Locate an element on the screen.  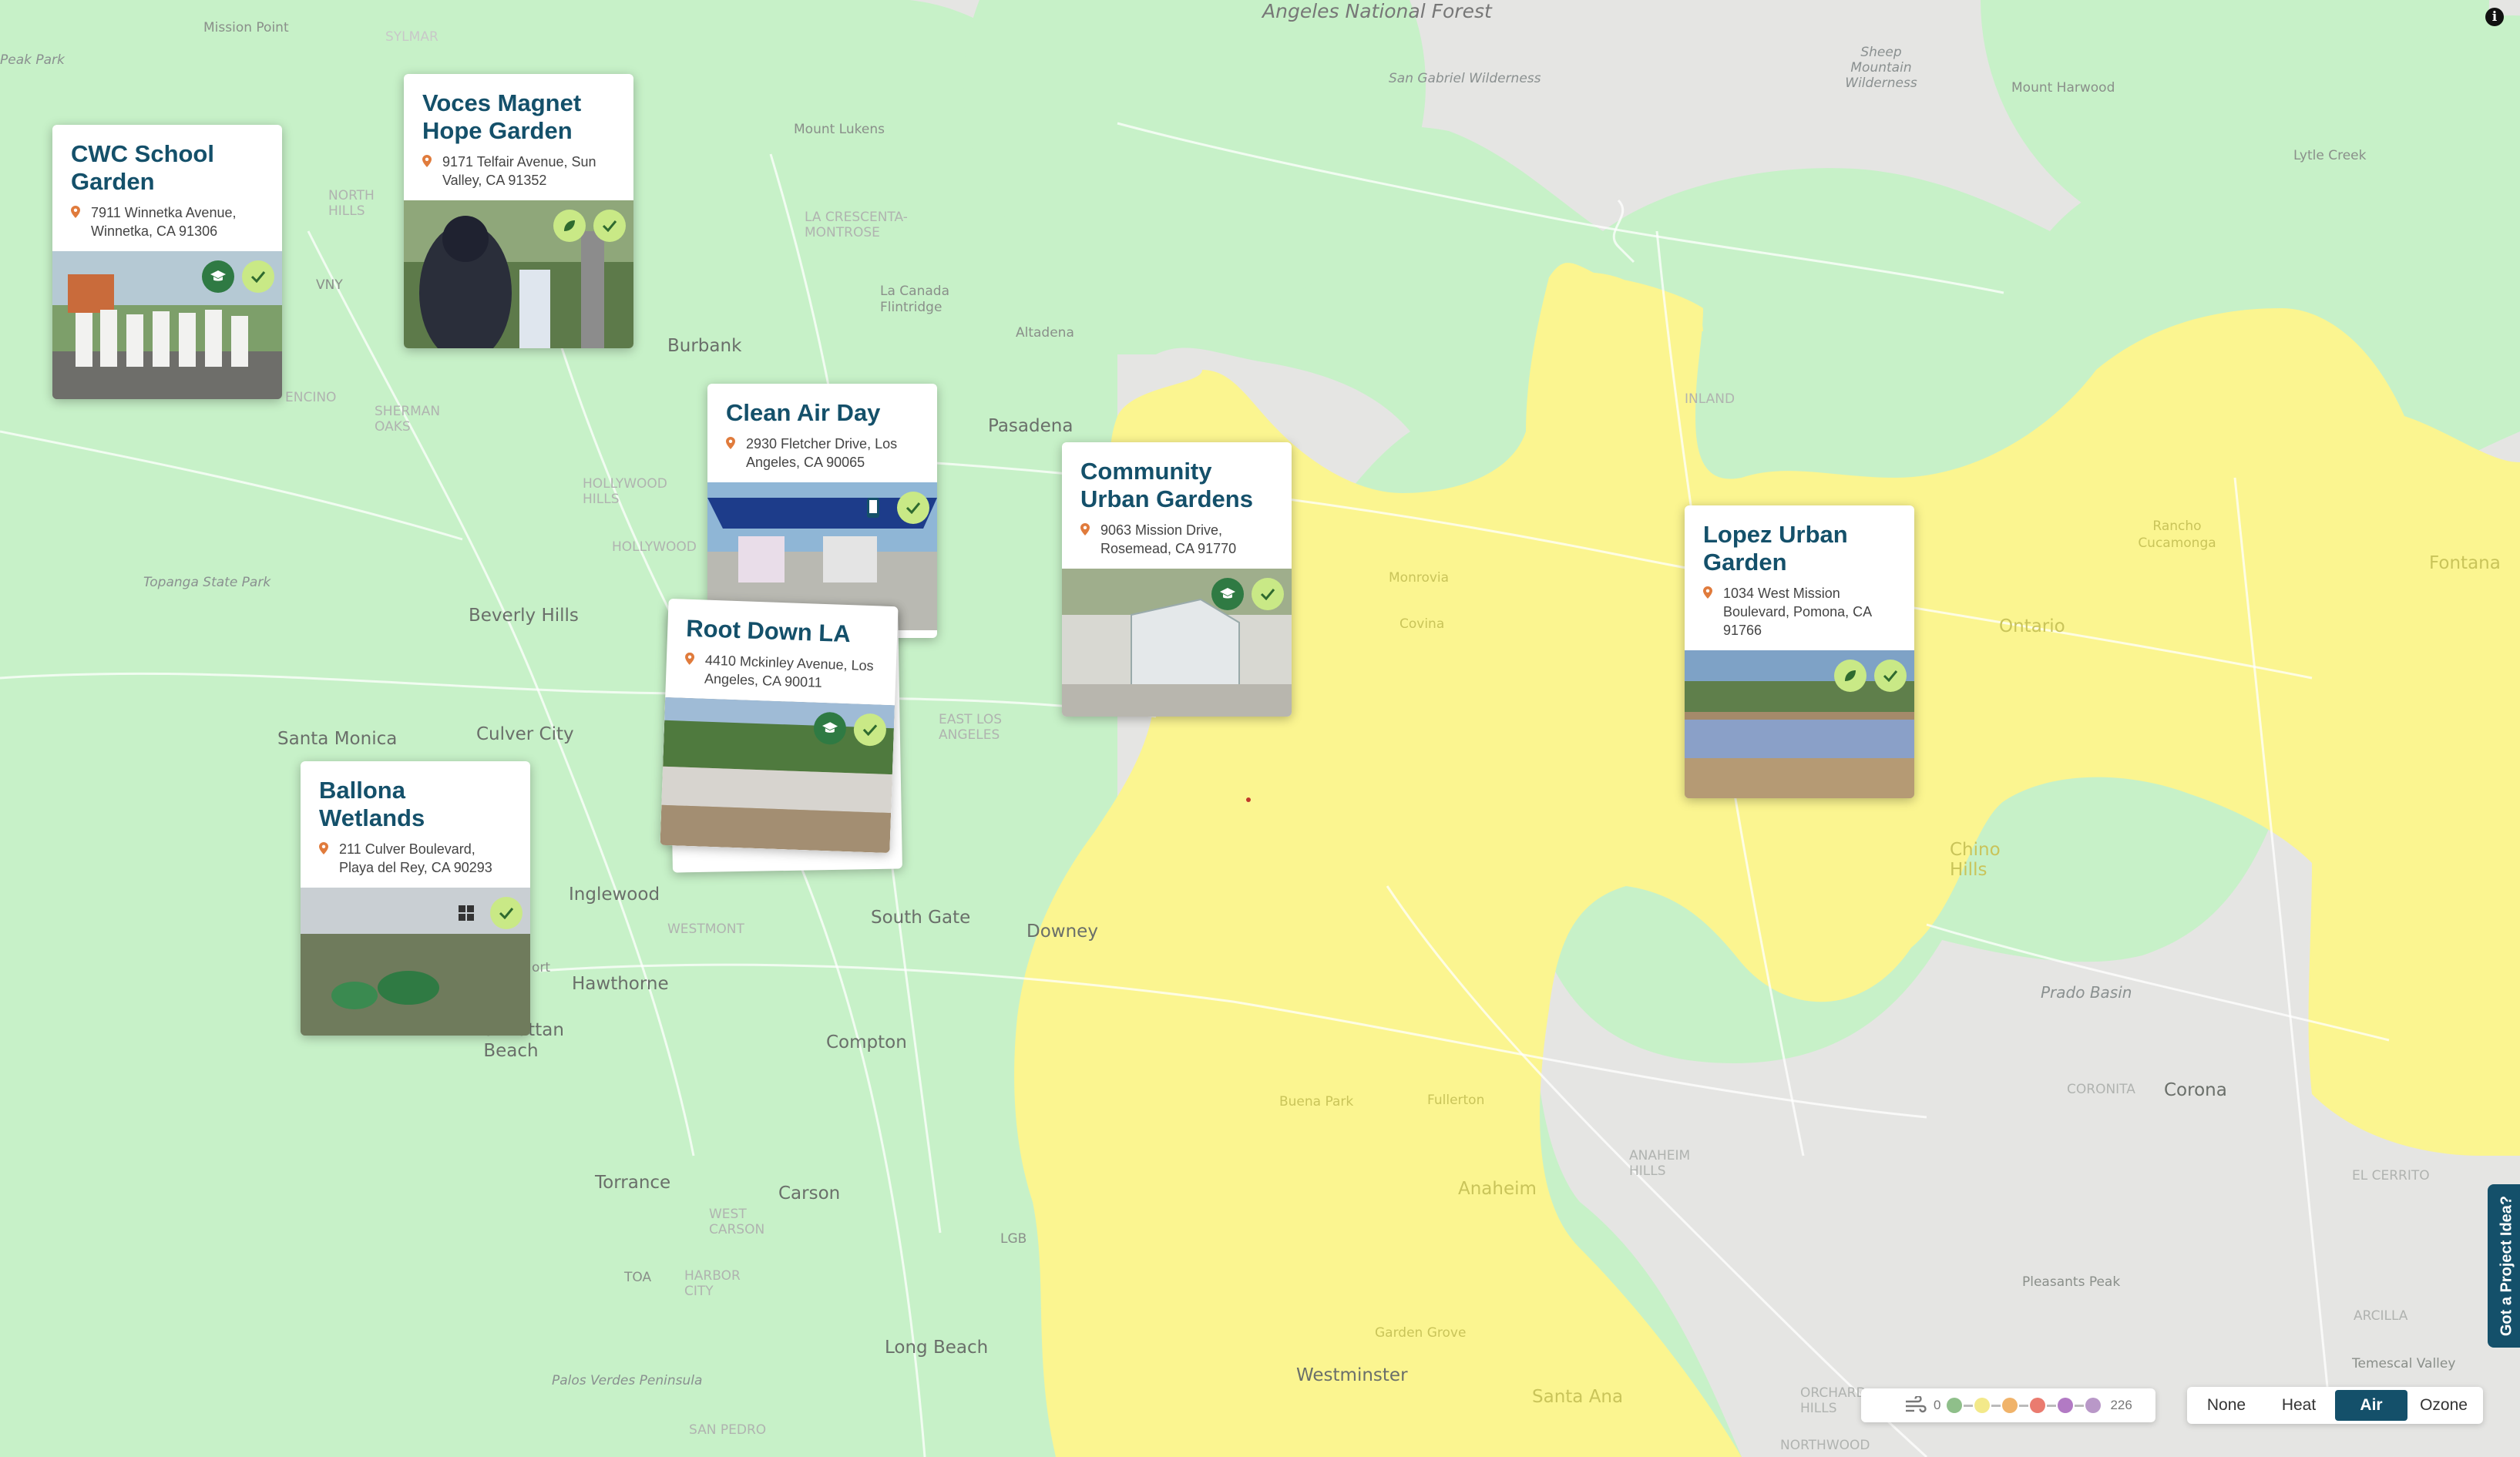
place-ontario: Ontario is located at coordinates (2032, 626).